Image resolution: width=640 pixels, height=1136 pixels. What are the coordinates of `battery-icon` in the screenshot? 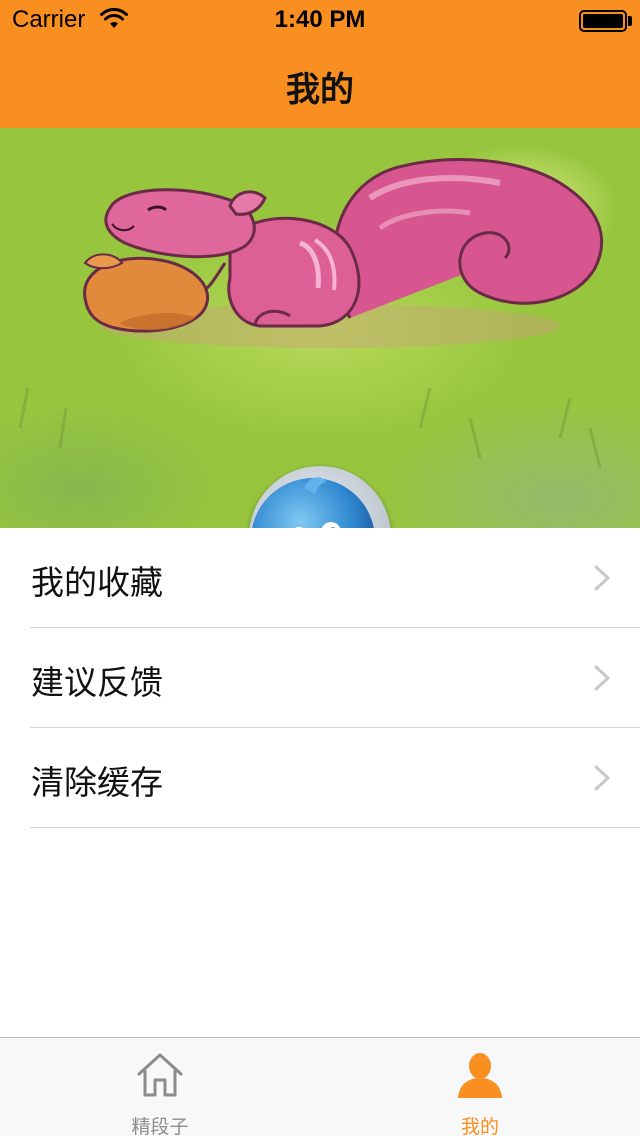 It's located at (603, 21).